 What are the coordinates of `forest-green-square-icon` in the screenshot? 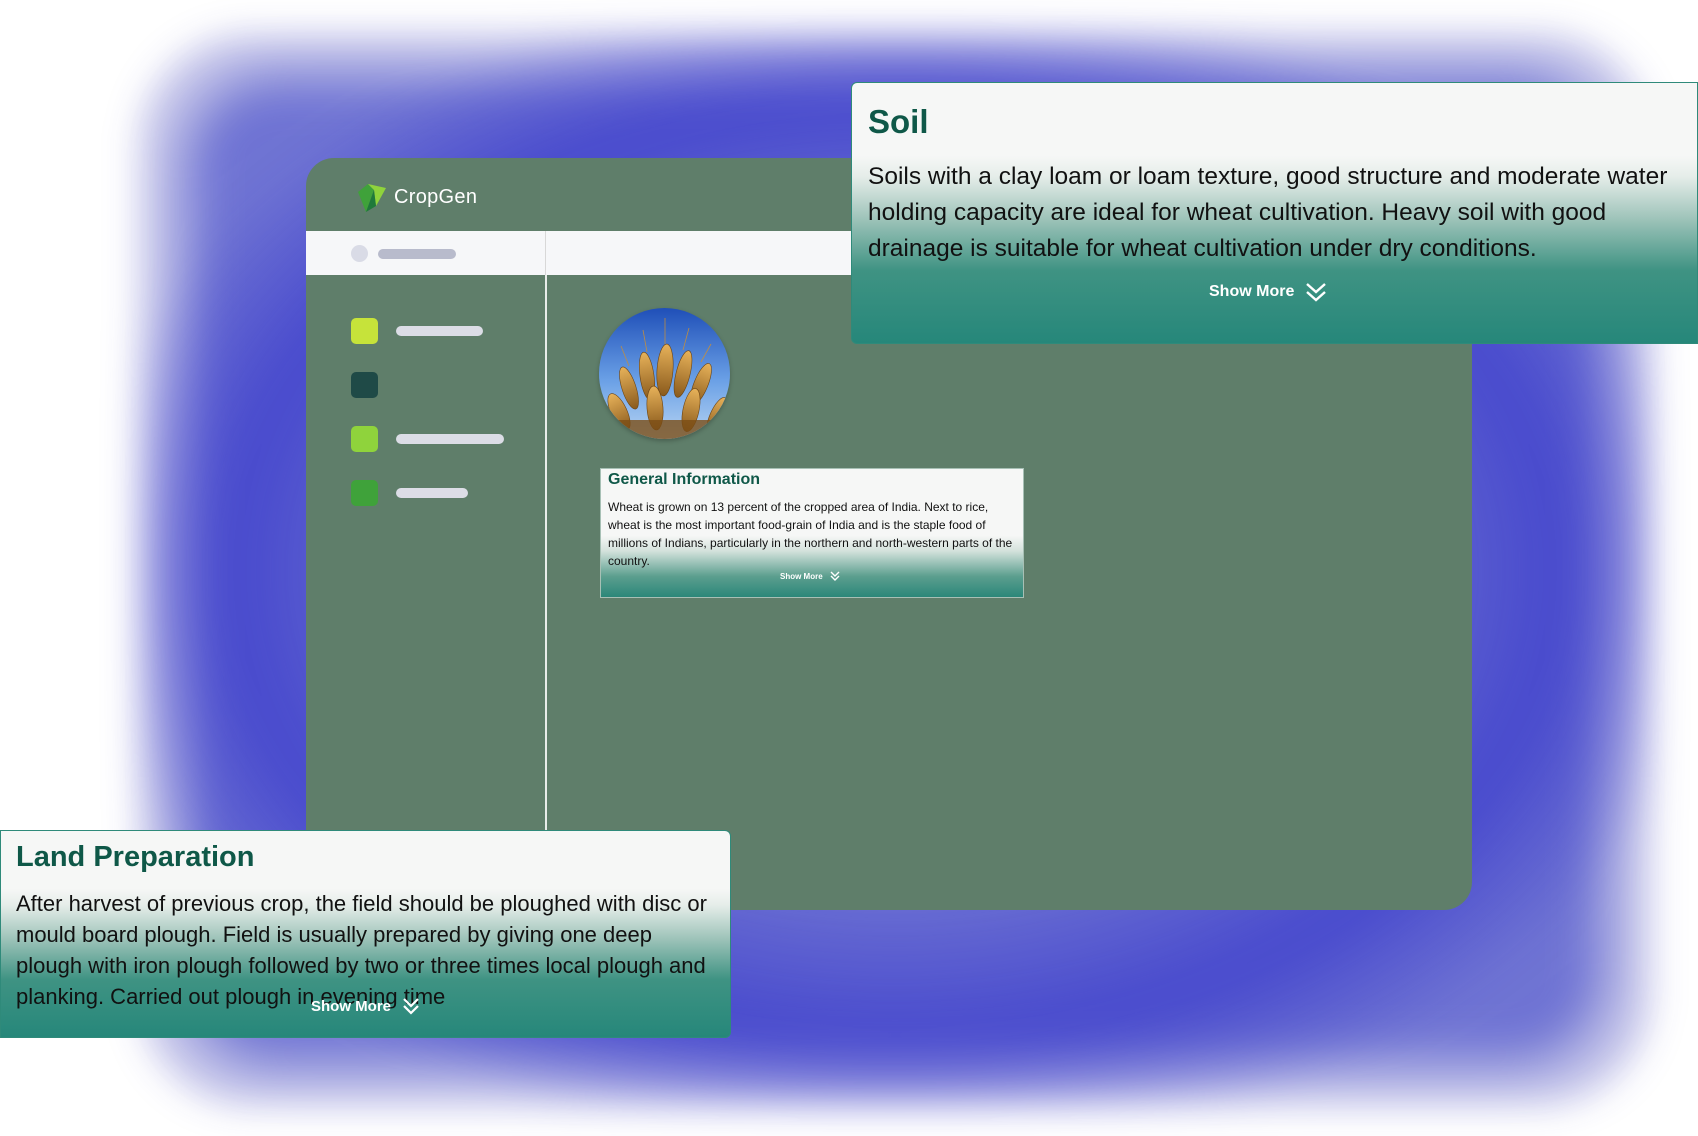 It's located at (364, 493).